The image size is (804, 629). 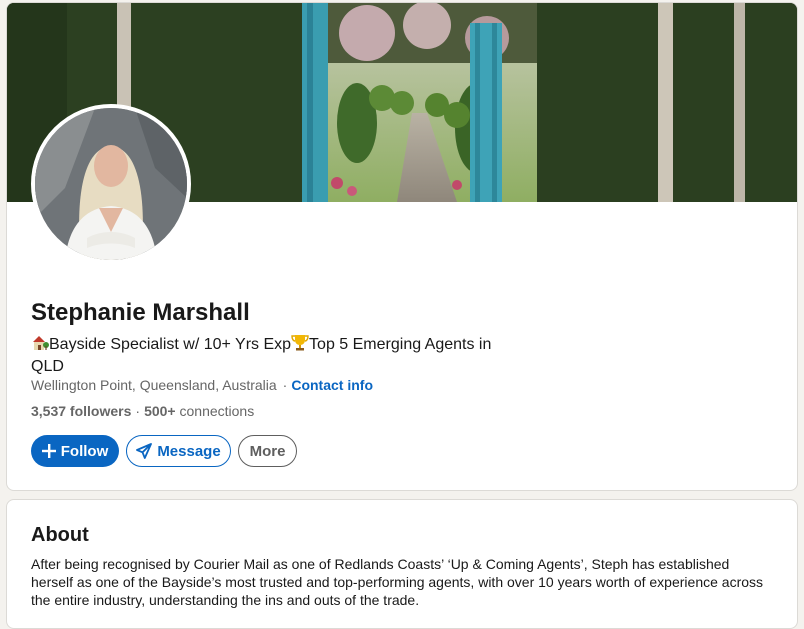 What do you see at coordinates (142, 411) in the screenshot?
I see `network-stats: 3,537 followers · 500+ connections` at bounding box center [142, 411].